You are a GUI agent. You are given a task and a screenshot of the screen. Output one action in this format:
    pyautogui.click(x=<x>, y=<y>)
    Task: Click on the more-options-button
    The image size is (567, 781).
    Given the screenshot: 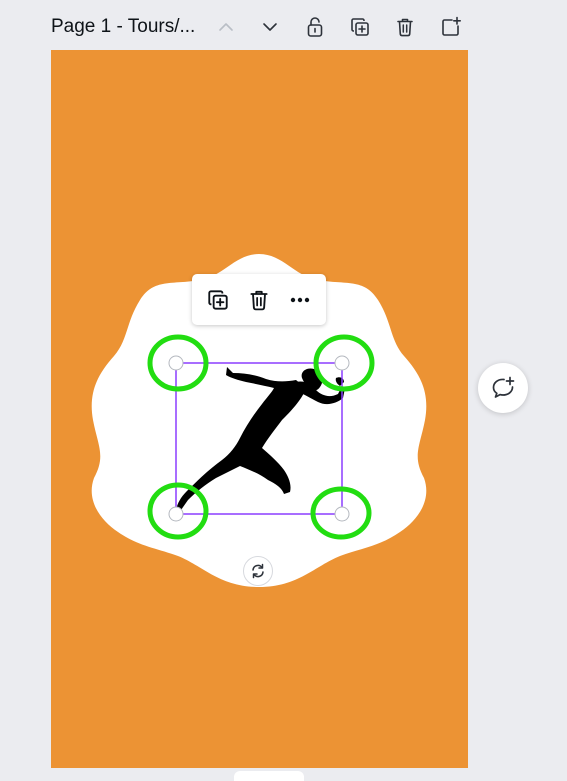 What is the action you would take?
    pyautogui.click(x=300, y=300)
    